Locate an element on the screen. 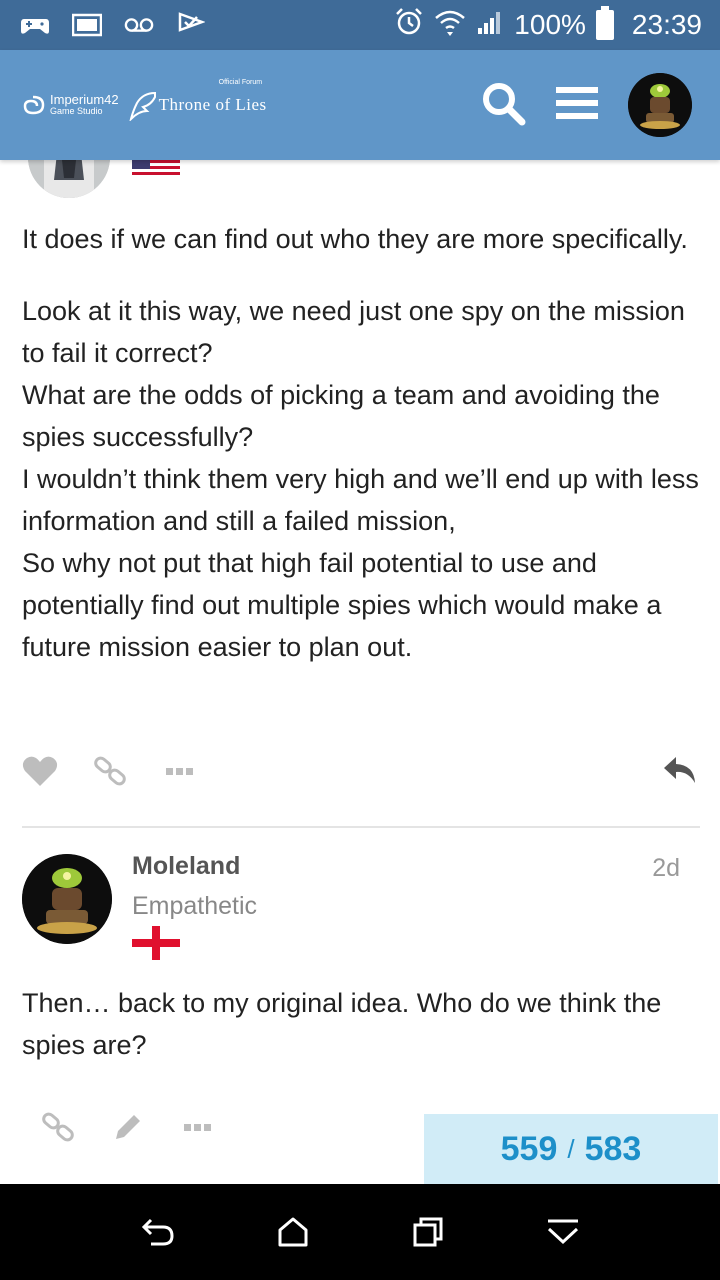 Image resolution: width=720 pixels, height=1280 pixels. search-icon is located at coordinates (503, 105).